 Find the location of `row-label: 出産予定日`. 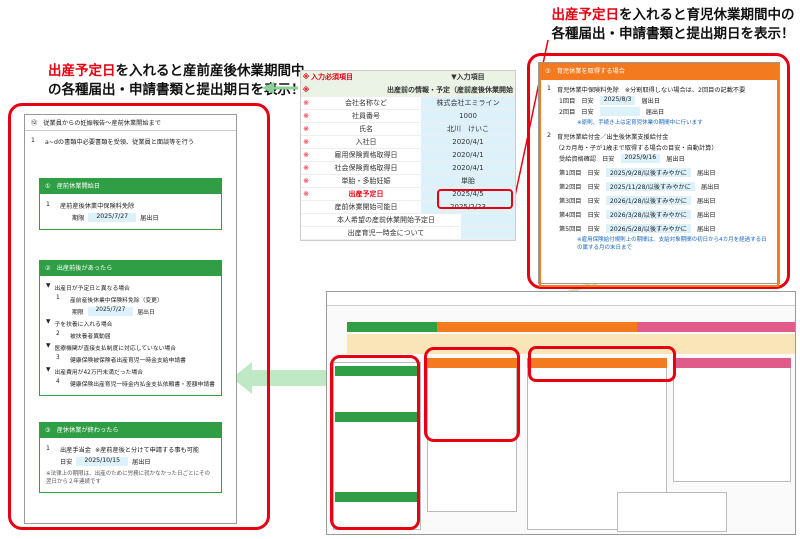

row-label: 出産予定日 is located at coordinates (366, 194).